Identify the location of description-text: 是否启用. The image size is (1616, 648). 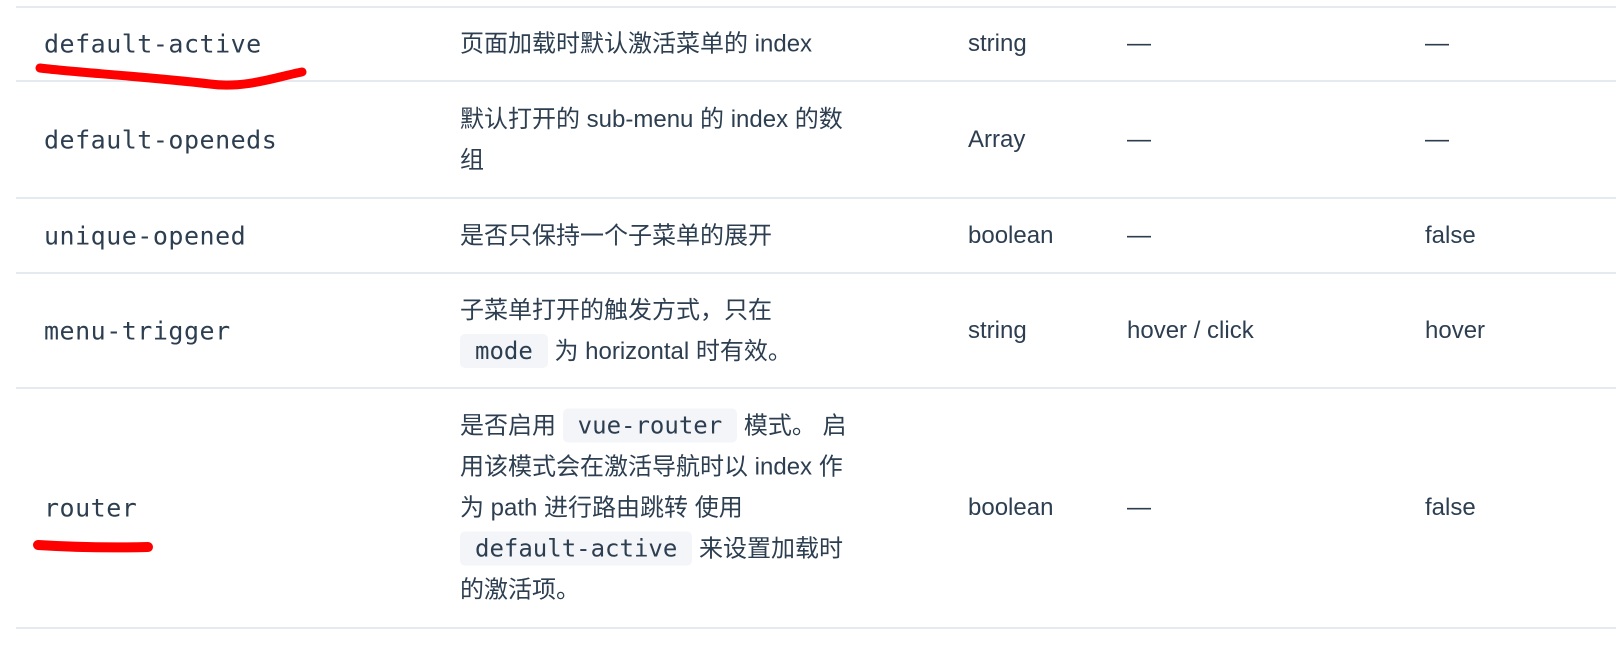
(511, 426).